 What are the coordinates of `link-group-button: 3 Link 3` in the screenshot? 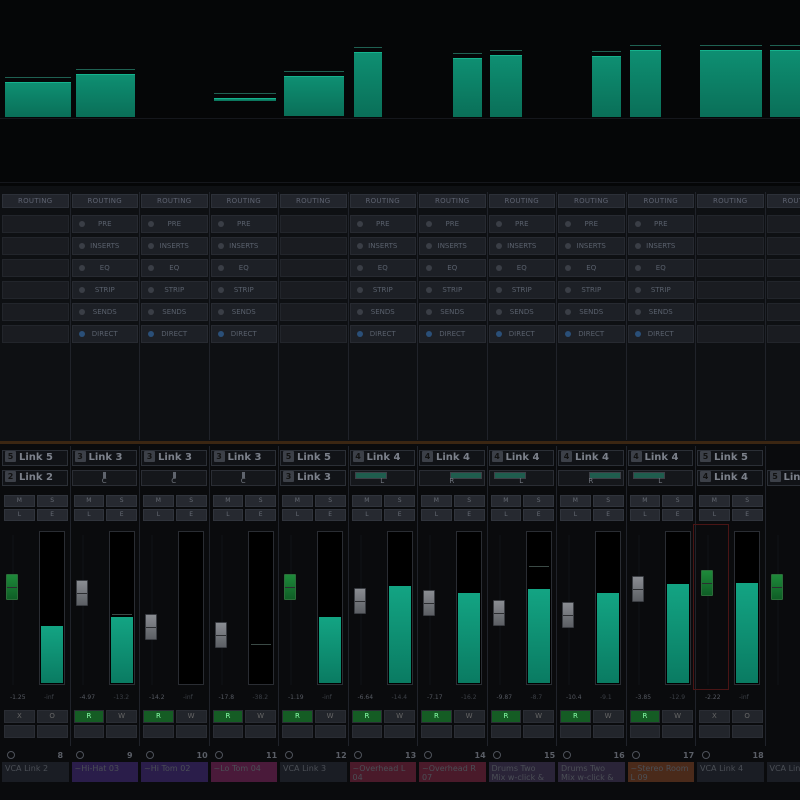 It's located at (104, 458).